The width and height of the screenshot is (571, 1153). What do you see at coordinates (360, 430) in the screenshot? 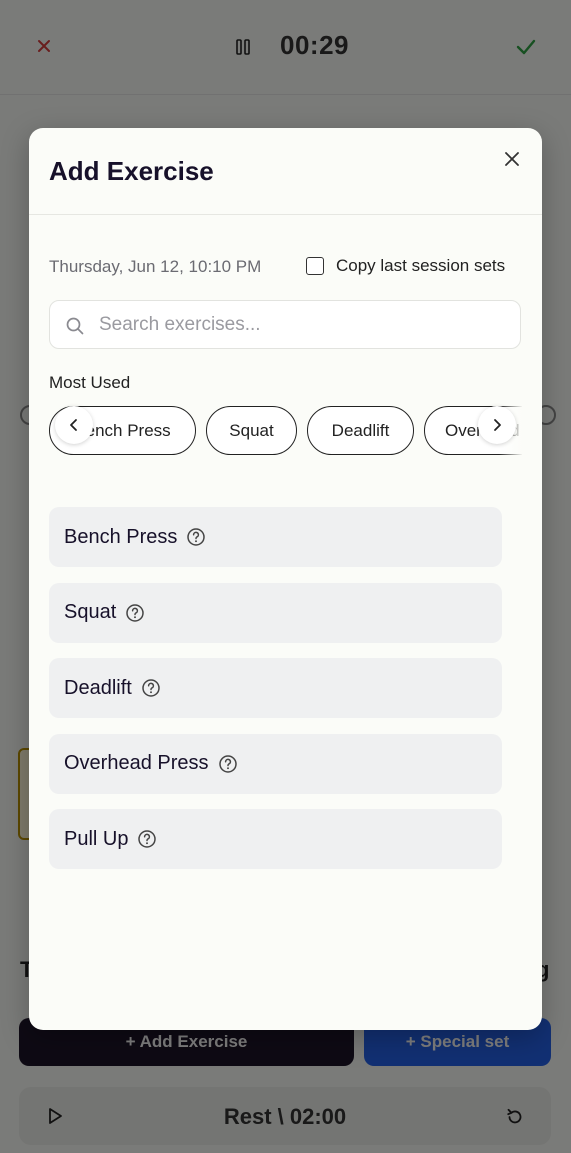
I see `chip-deadlift: Deadlift` at bounding box center [360, 430].